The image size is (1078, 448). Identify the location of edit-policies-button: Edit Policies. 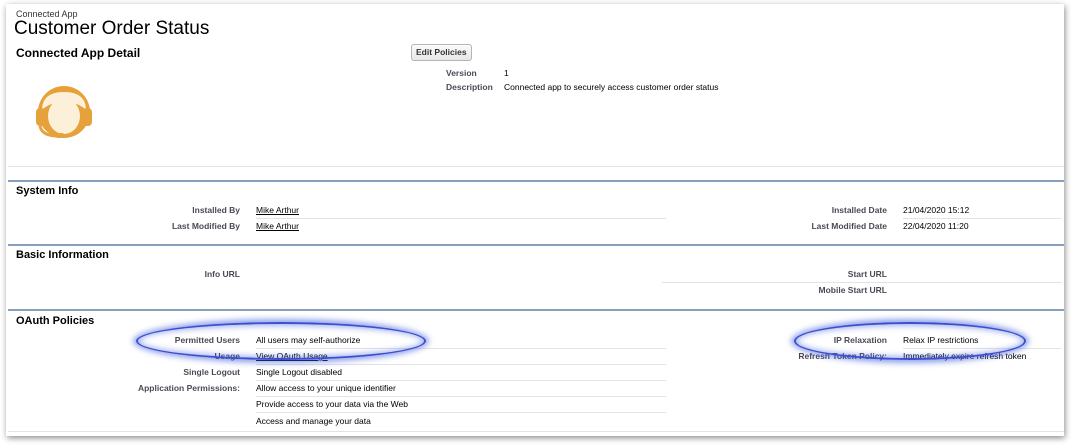
(441, 52).